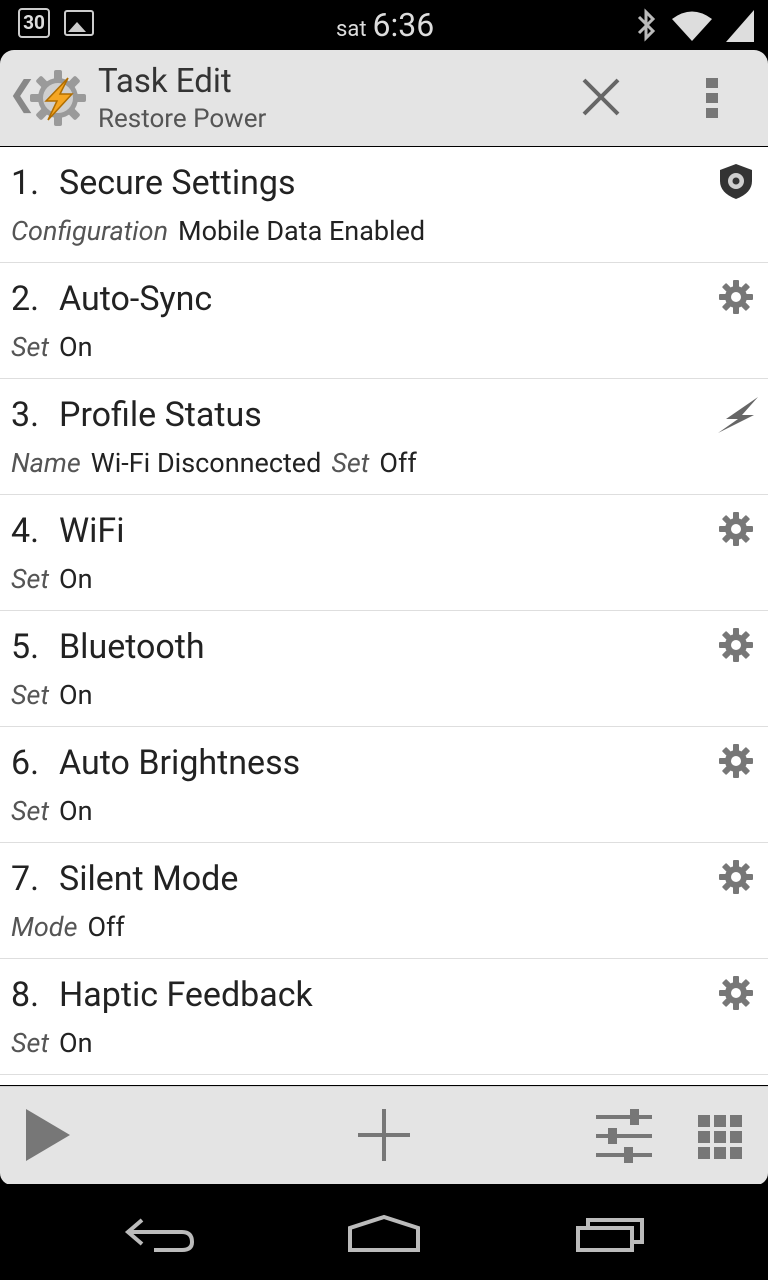  I want to click on action-title: 1. Secure Settings, so click(153, 183).